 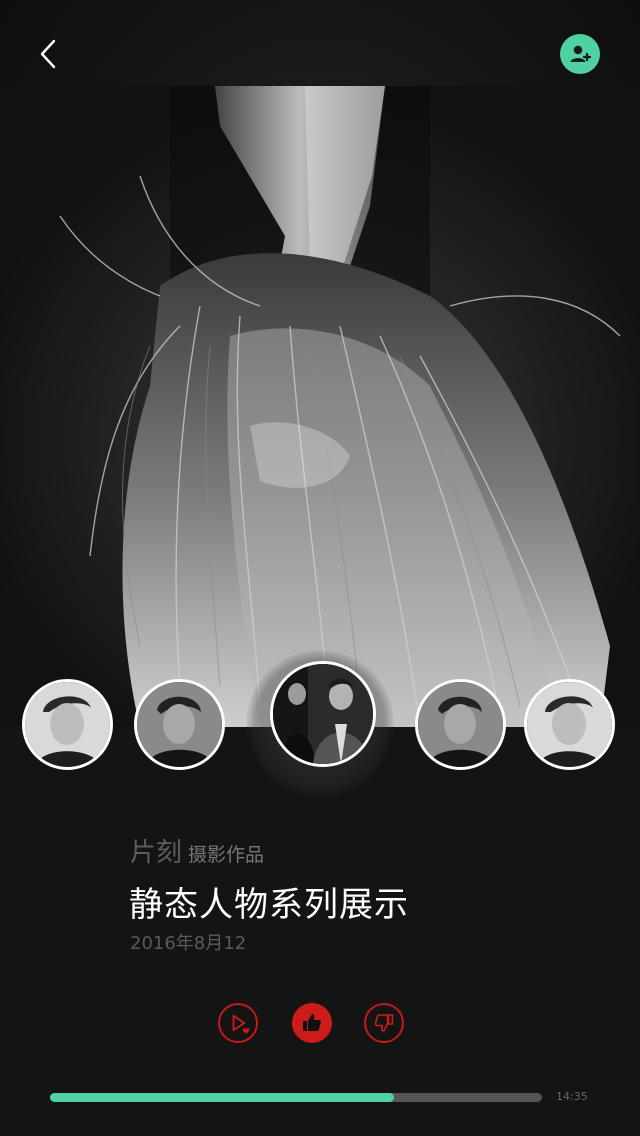 I want to click on thumbs-up-icon, so click(x=312, y=1022).